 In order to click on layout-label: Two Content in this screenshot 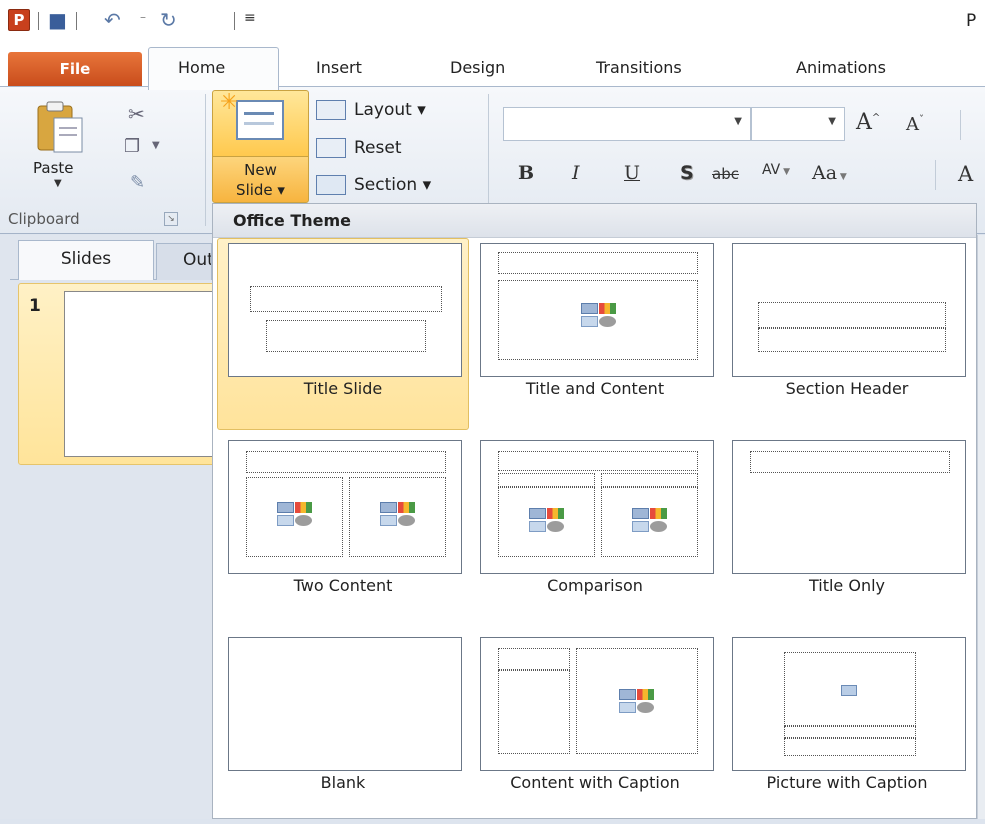, I will do `click(343, 585)`.